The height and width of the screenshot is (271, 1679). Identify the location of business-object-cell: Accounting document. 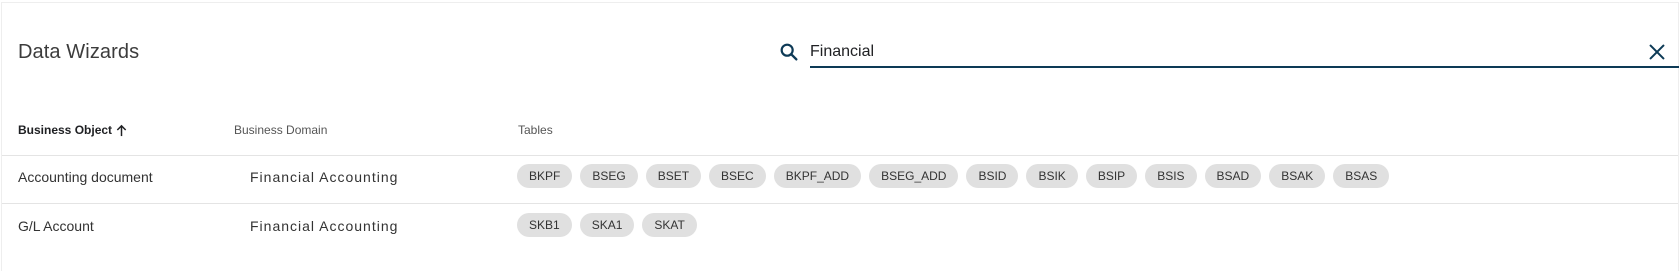
(85, 177).